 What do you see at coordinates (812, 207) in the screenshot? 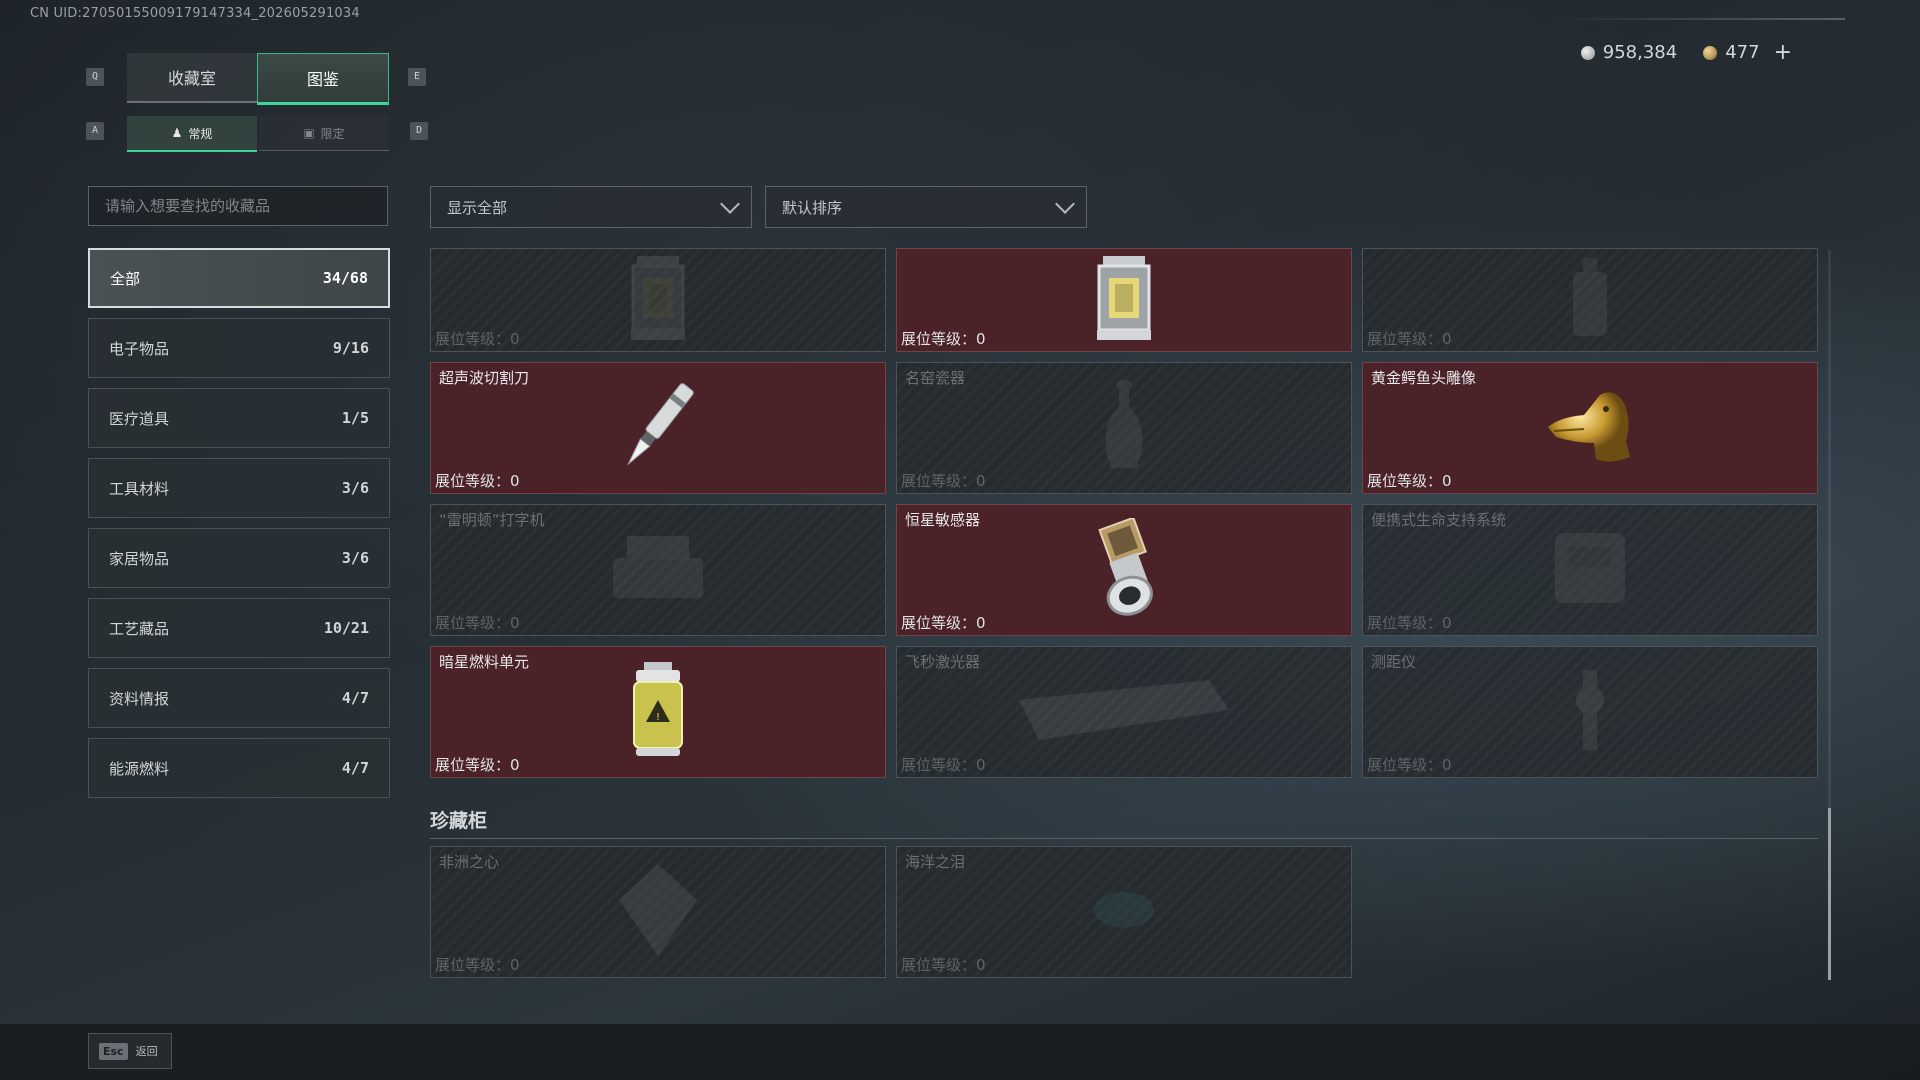
I see `sort-dropdown-value: 默认排序` at bounding box center [812, 207].